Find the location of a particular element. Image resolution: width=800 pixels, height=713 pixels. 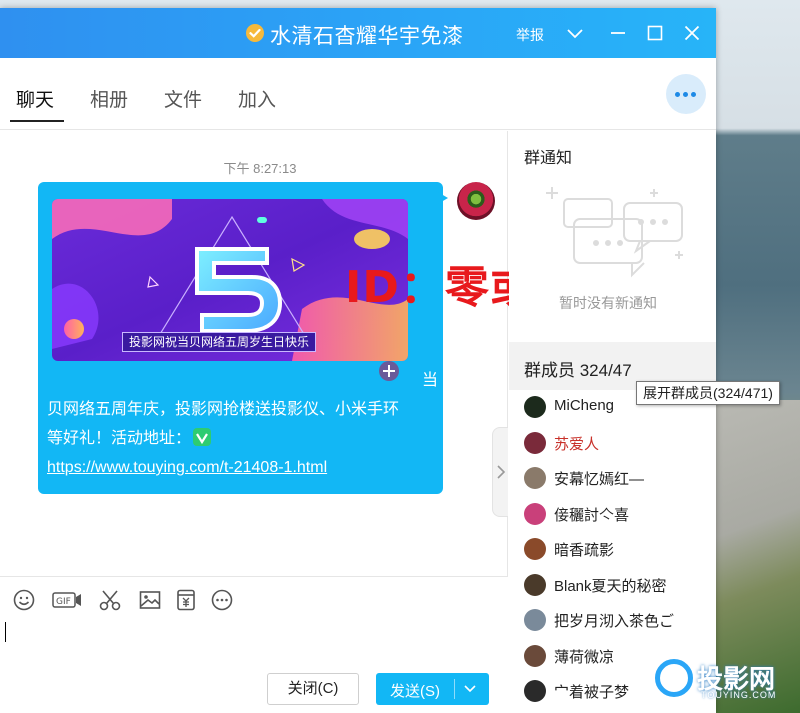

watermark-logo: 投影网 TOUYING.COM is located at coordinates (727, 682).